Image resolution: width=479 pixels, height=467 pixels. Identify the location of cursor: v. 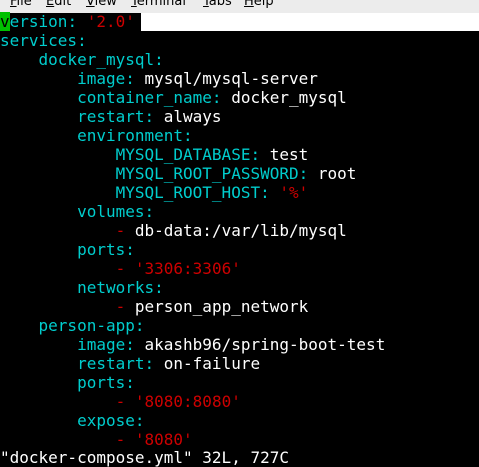
(5, 21).